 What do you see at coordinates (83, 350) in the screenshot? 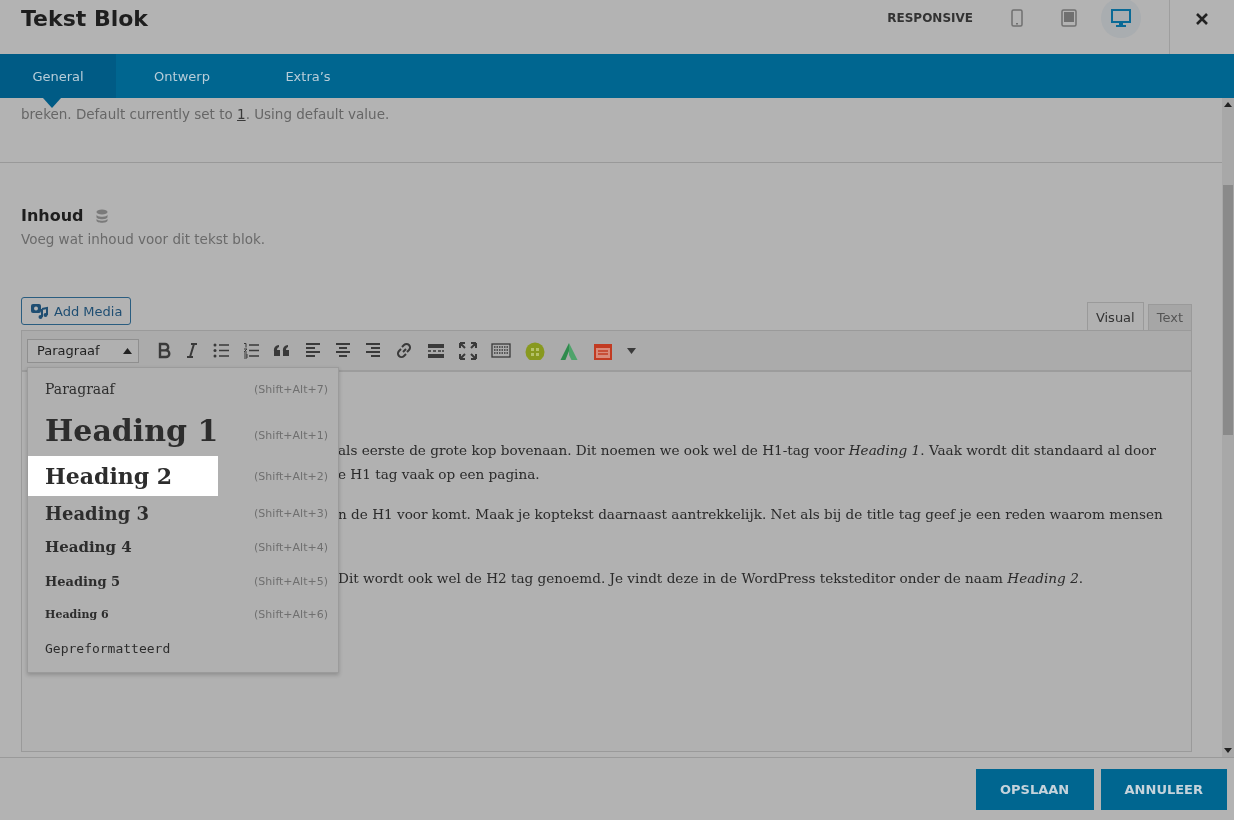
I see `format-dropdown: Paragraaf` at bounding box center [83, 350].